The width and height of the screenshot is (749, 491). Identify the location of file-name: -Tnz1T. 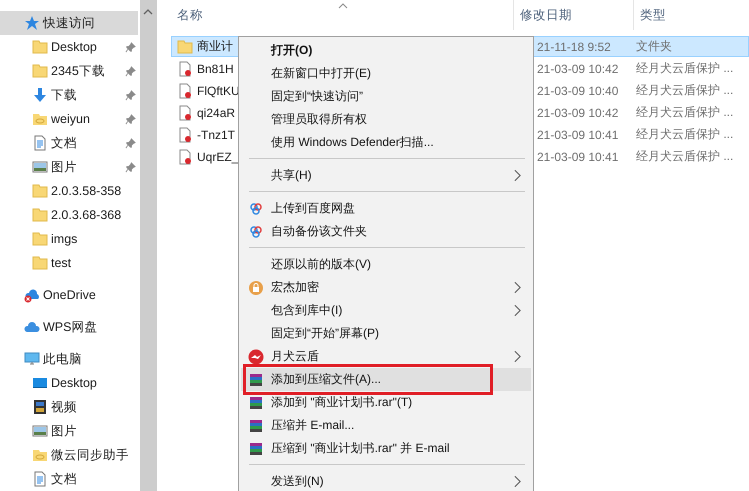
(216, 135).